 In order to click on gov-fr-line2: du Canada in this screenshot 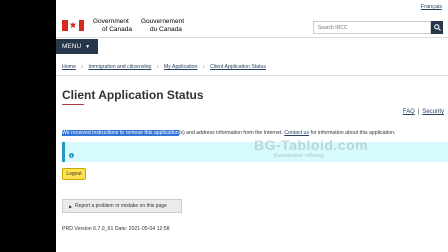, I will do `click(166, 29)`.